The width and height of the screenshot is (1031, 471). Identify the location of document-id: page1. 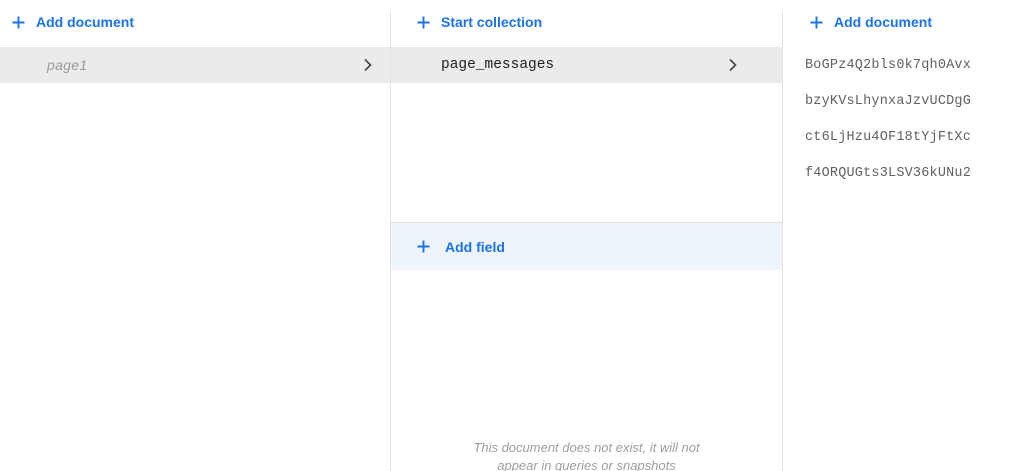
(67, 65).